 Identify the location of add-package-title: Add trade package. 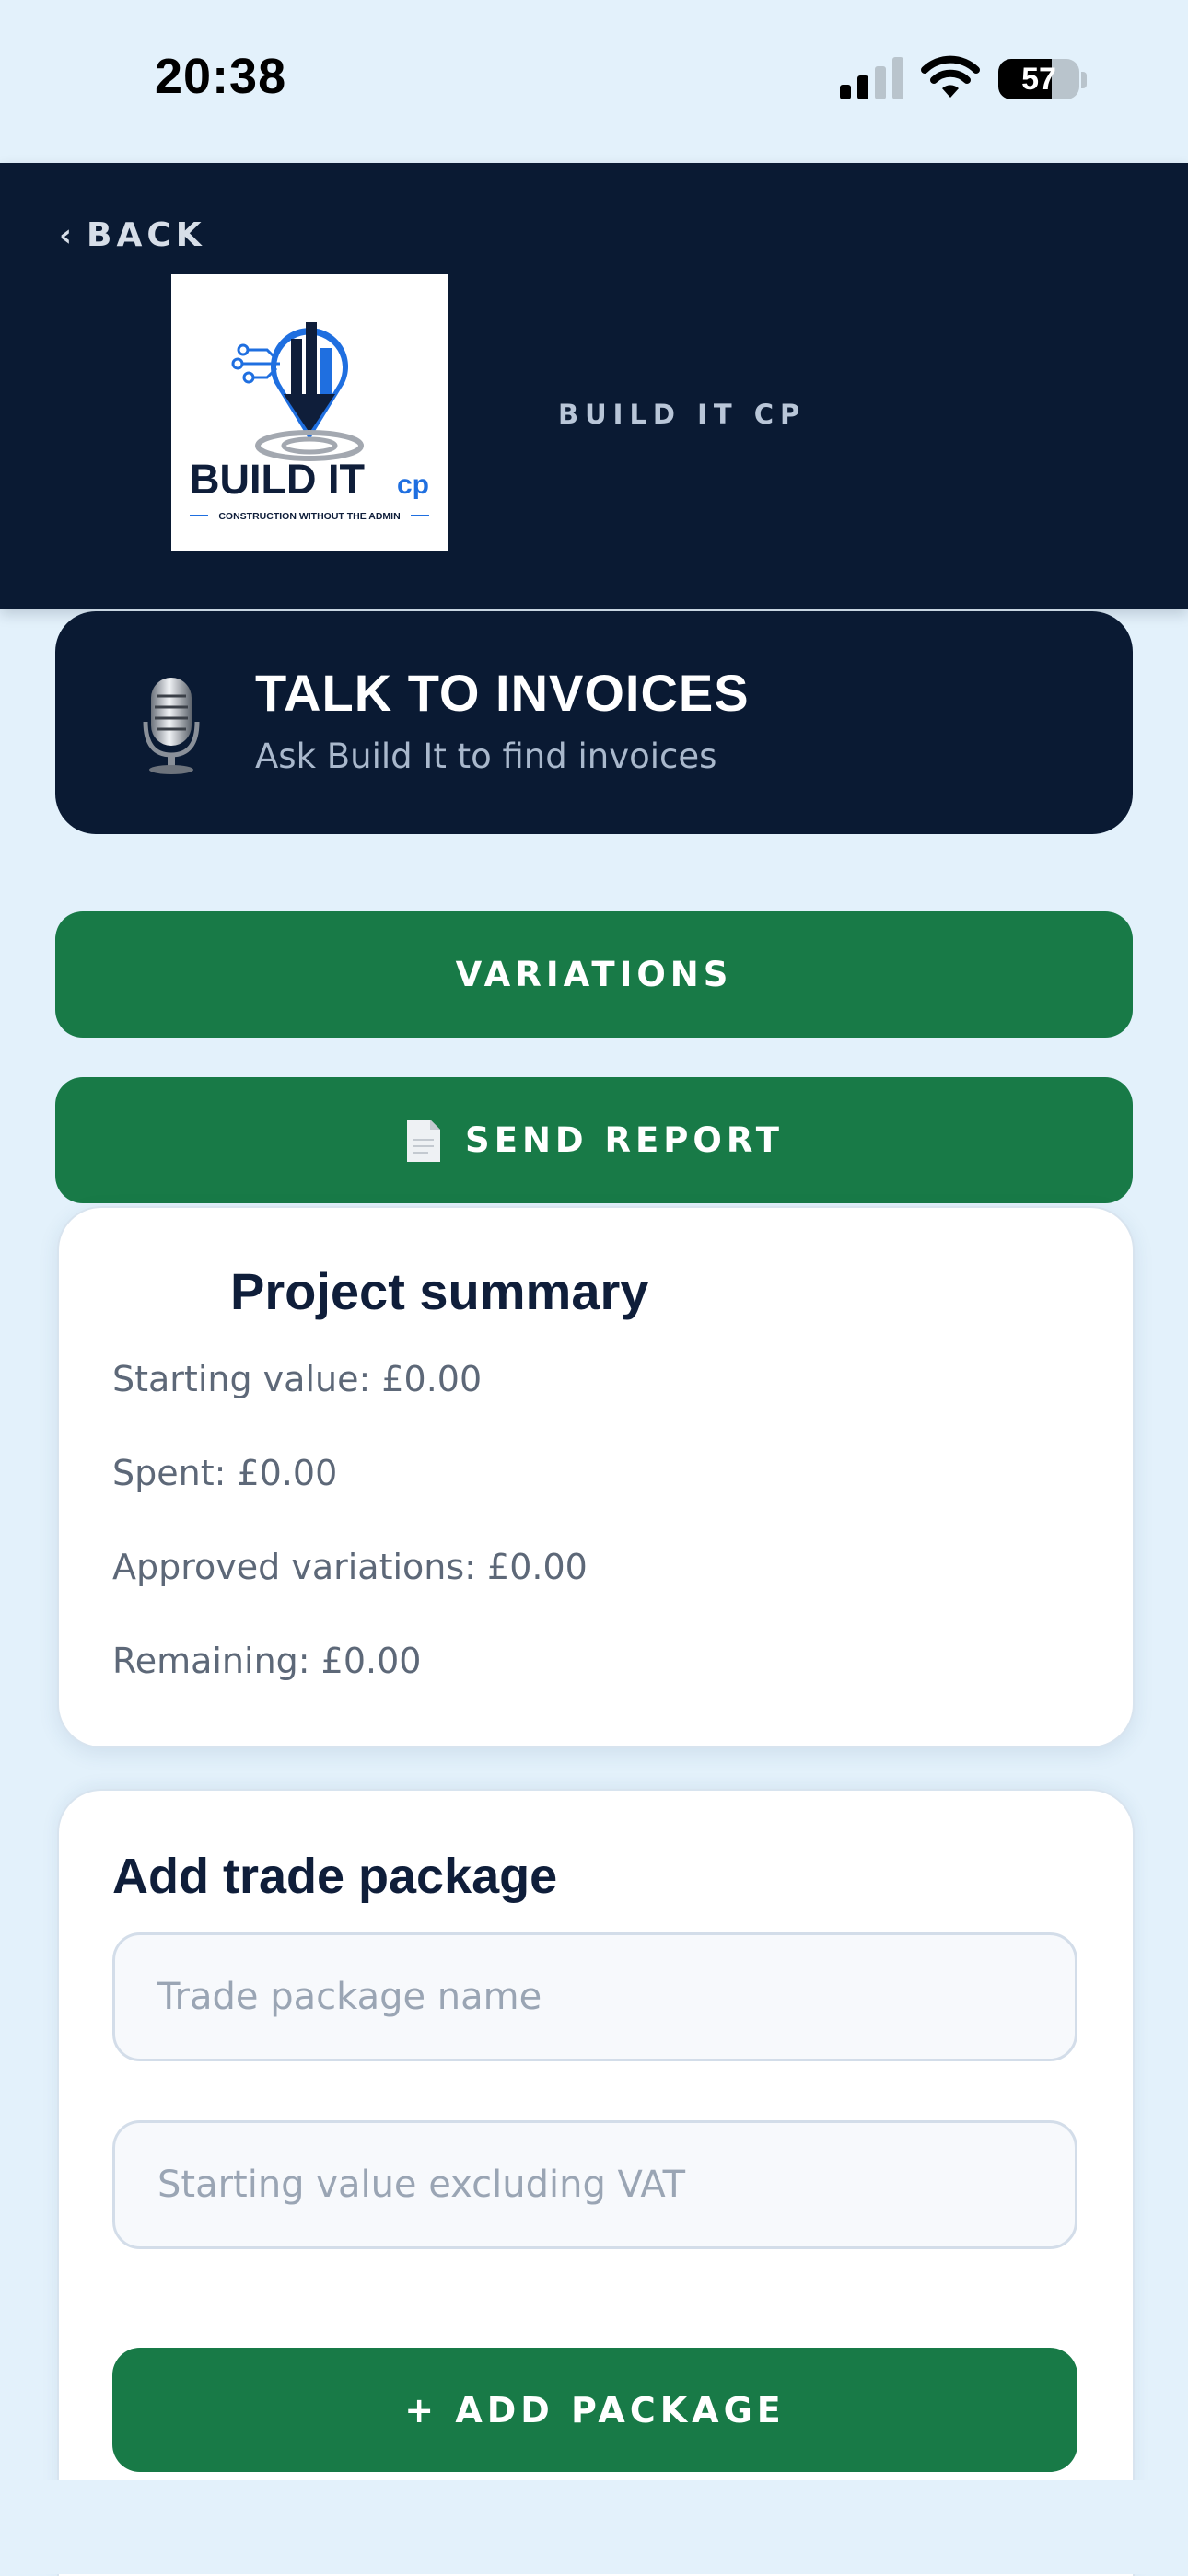
(335, 1876).